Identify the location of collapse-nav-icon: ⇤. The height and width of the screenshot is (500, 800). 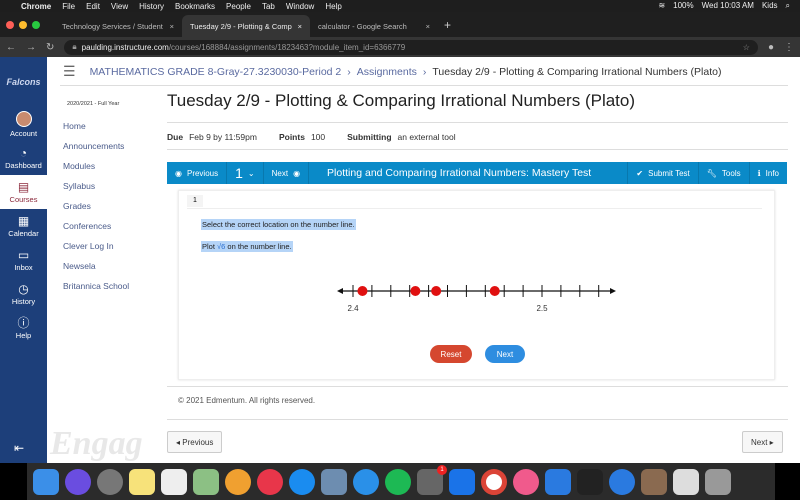
(19, 448).